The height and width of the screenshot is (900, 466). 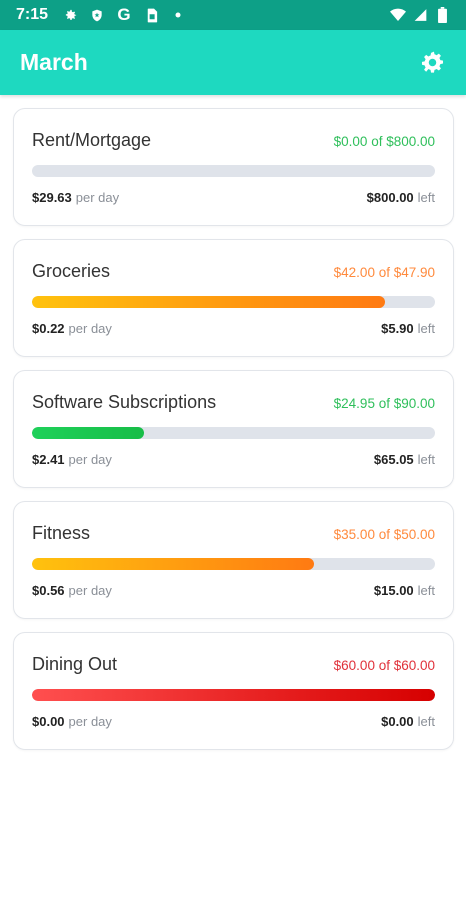 What do you see at coordinates (384, 403) in the screenshot?
I see `category-amount: $24.95 of $90.00` at bounding box center [384, 403].